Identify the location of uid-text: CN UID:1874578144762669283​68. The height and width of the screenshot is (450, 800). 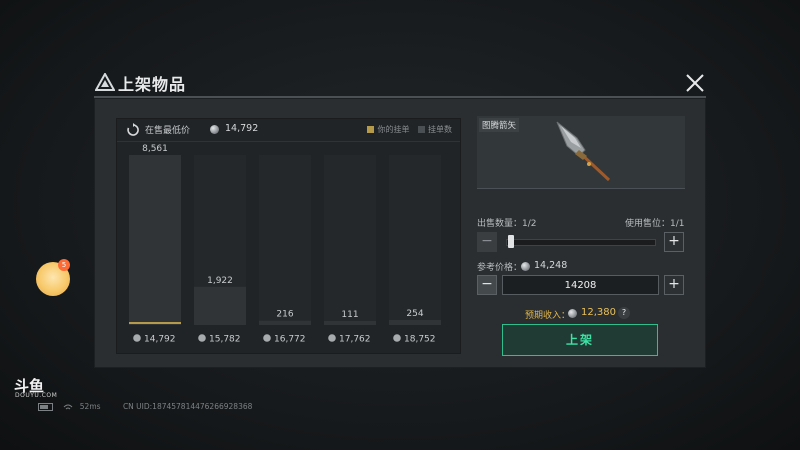
(187, 406).